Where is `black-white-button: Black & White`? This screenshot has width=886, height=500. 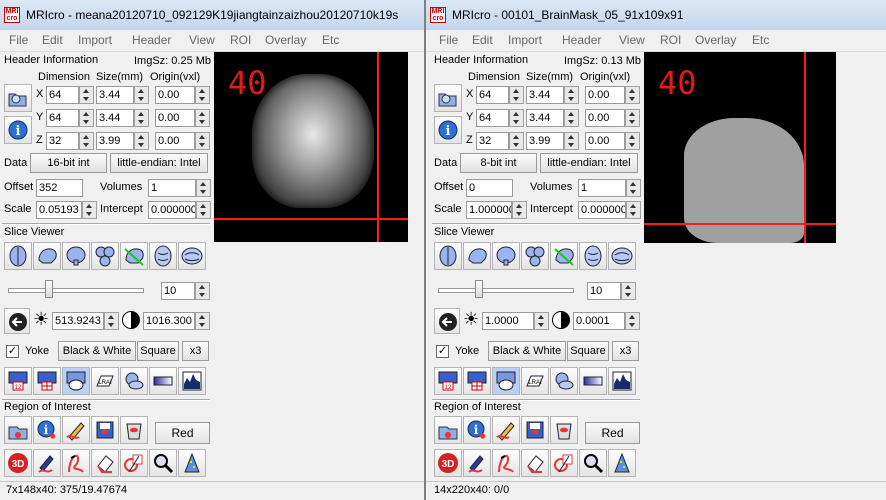 black-white-button: Black & White is located at coordinates (97, 351).